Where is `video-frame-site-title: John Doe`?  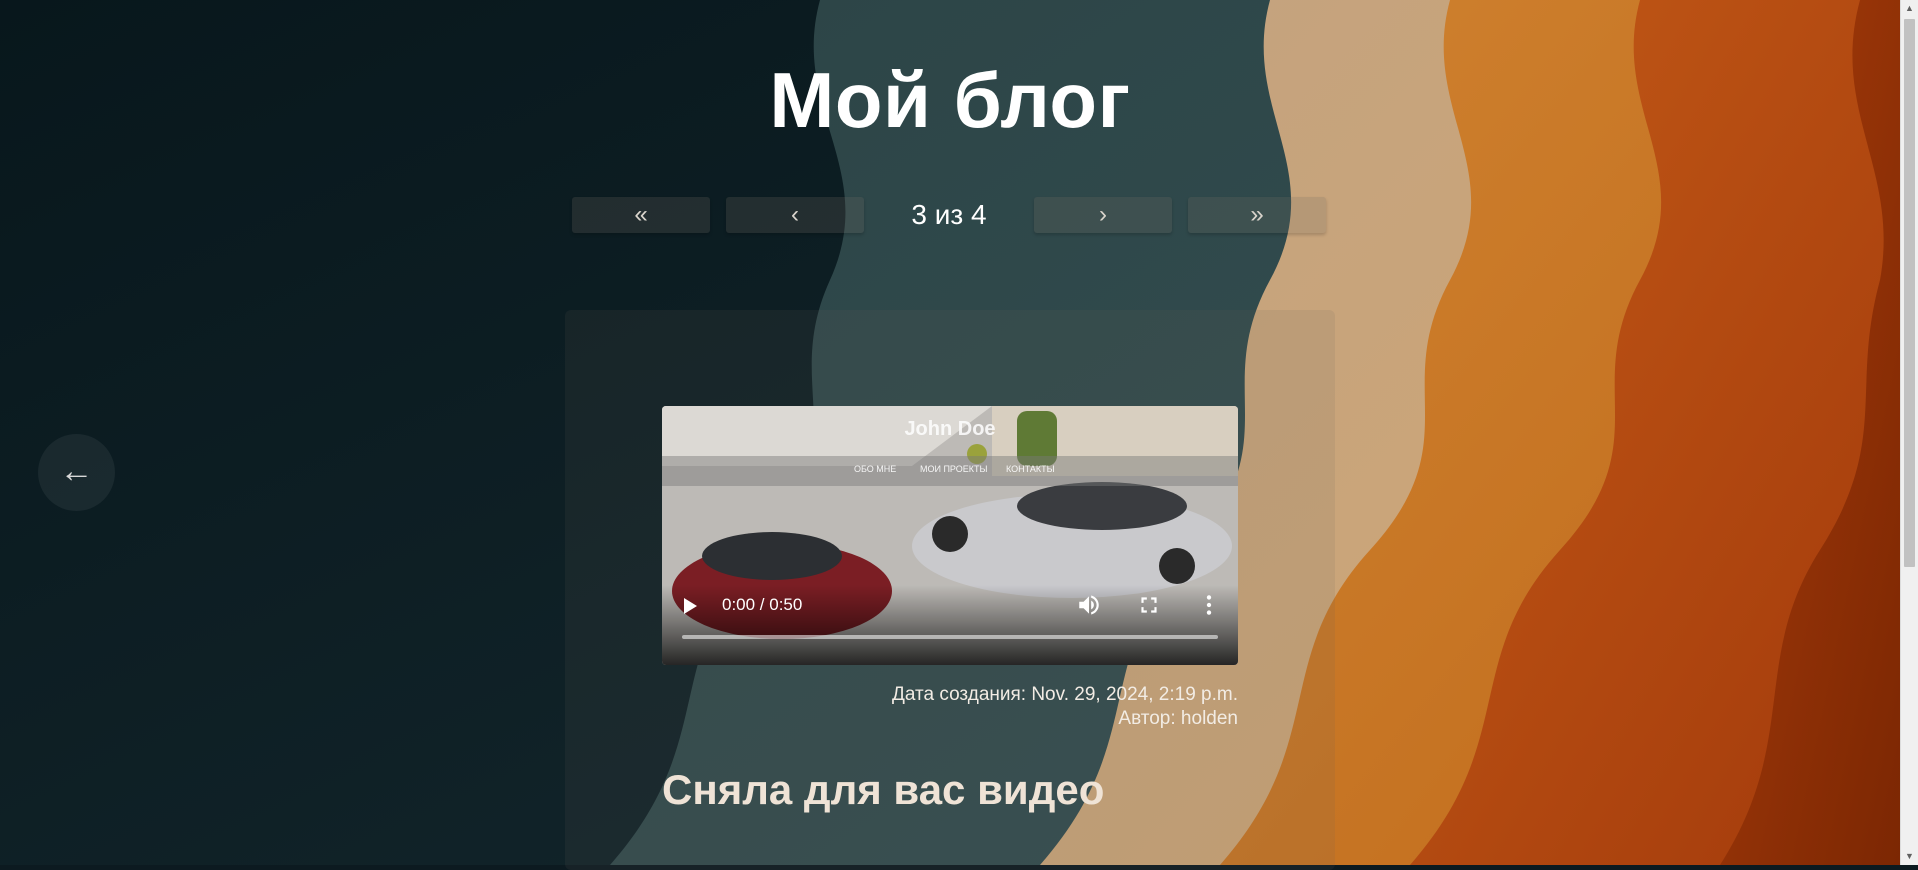
video-frame-site-title: John Doe is located at coordinates (950, 429).